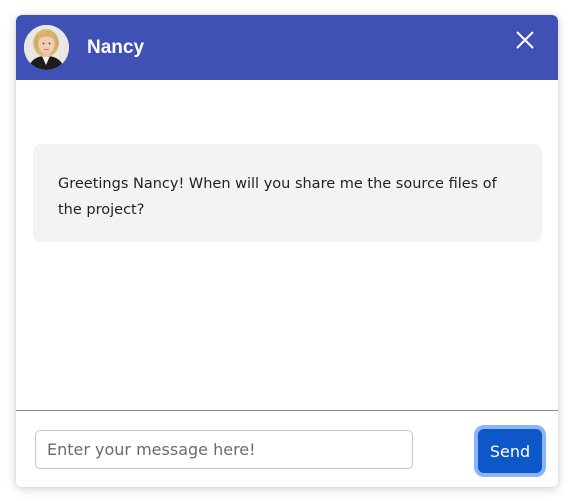  I want to click on user-avatar-icon, so click(46, 47).